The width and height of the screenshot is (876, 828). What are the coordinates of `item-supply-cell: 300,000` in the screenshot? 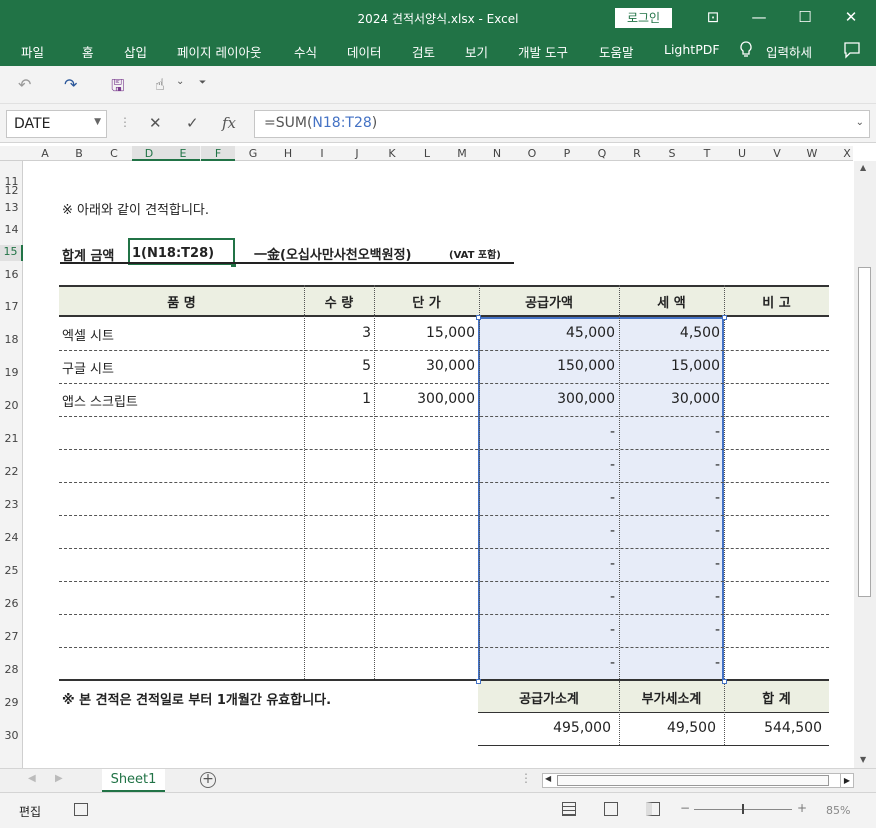 It's located at (547, 399).